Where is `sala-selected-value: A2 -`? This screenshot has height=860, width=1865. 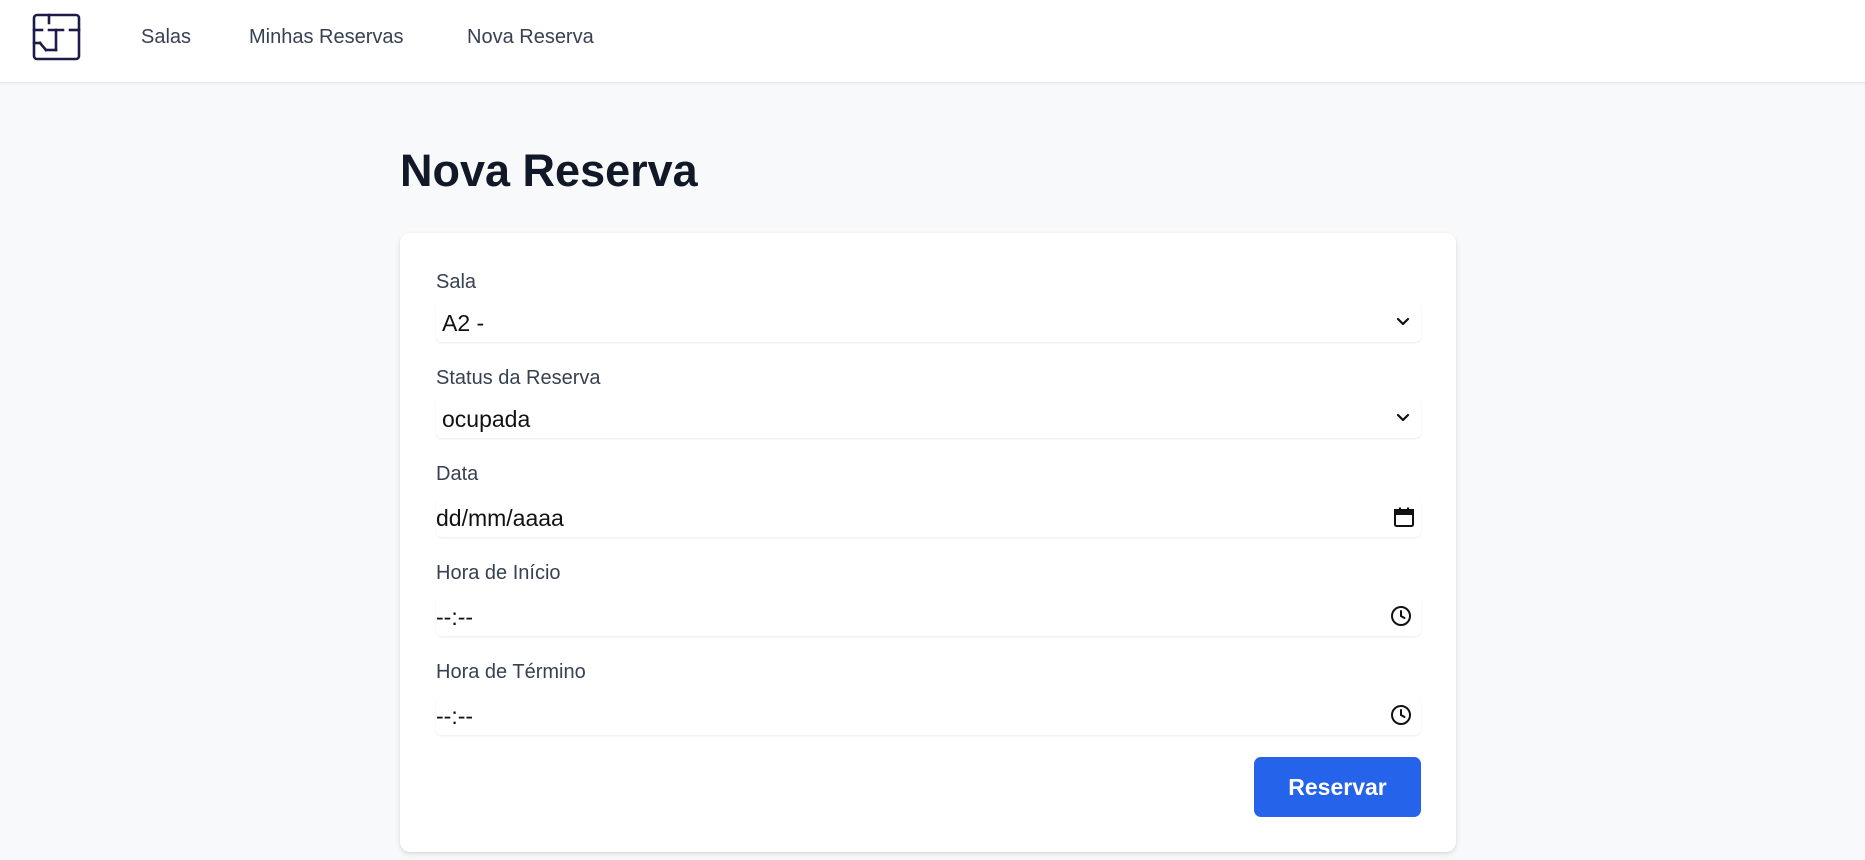 sala-selected-value: A2 - is located at coordinates (463, 323).